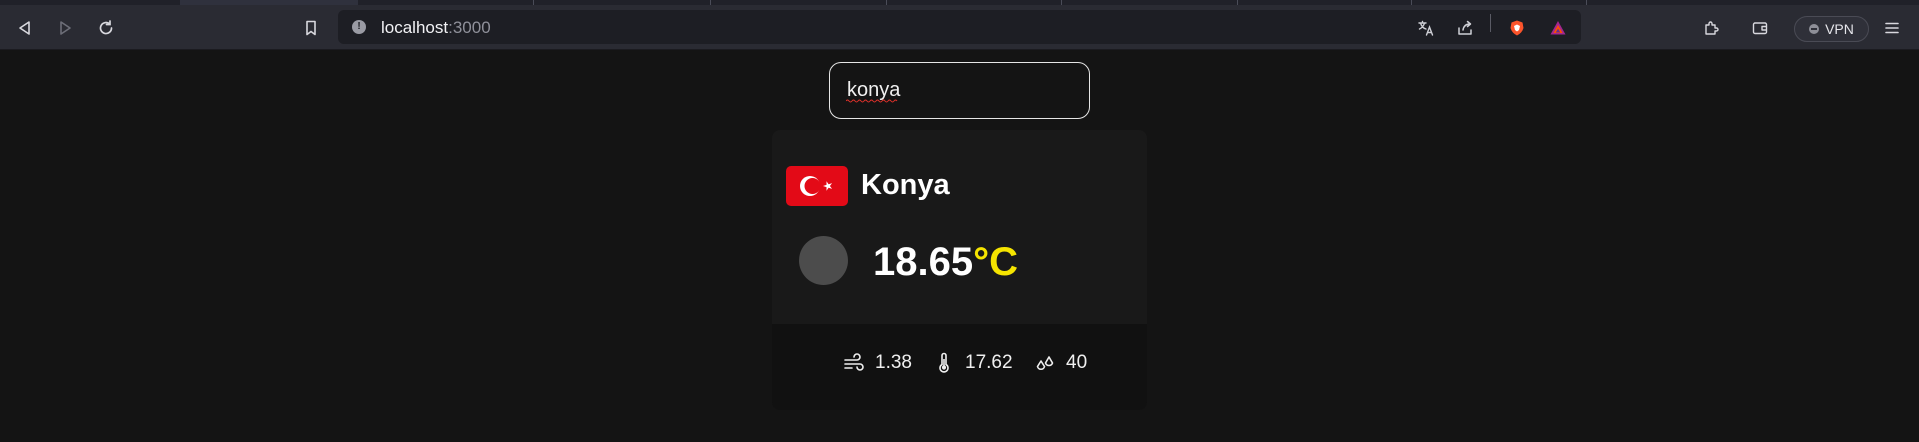  What do you see at coordinates (311, 28) in the screenshot?
I see `bookmark-icon` at bounding box center [311, 28].